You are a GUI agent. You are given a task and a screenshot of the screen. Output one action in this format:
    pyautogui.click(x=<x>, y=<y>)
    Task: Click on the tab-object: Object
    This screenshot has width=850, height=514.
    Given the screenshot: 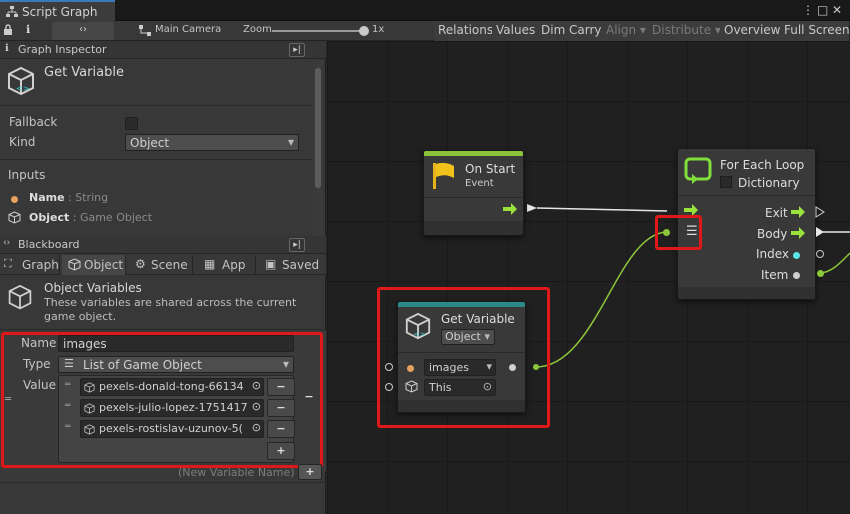 What is the action you would take?
    pyautogui.click(x=94, y=265)
    